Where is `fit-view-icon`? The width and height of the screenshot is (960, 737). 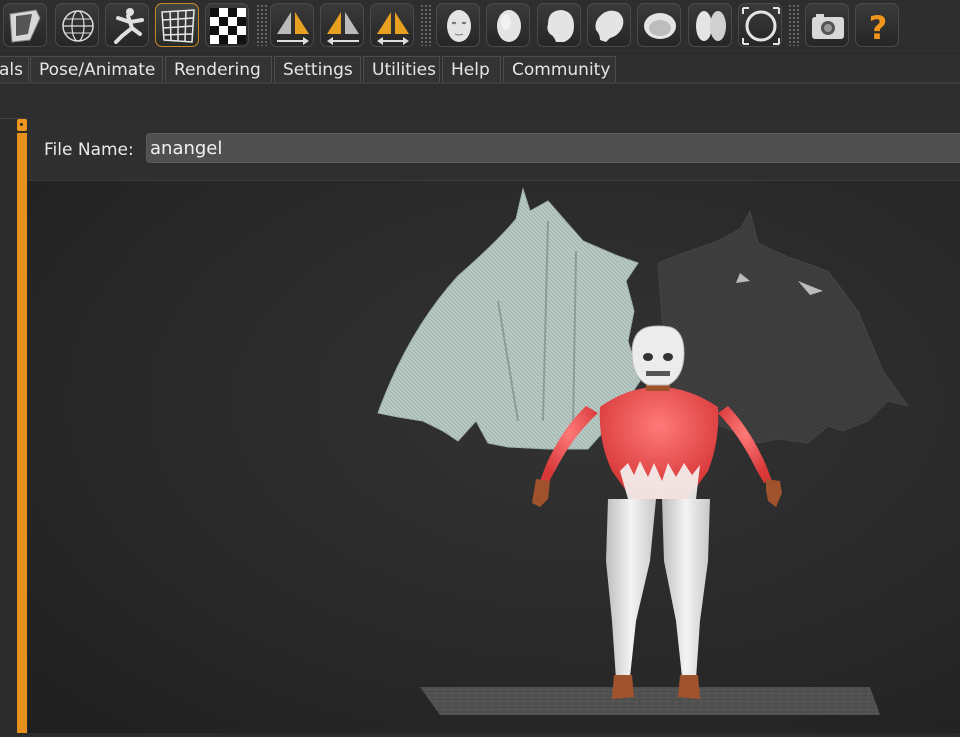 fit-view-icon is located at coordinates (761, 26).